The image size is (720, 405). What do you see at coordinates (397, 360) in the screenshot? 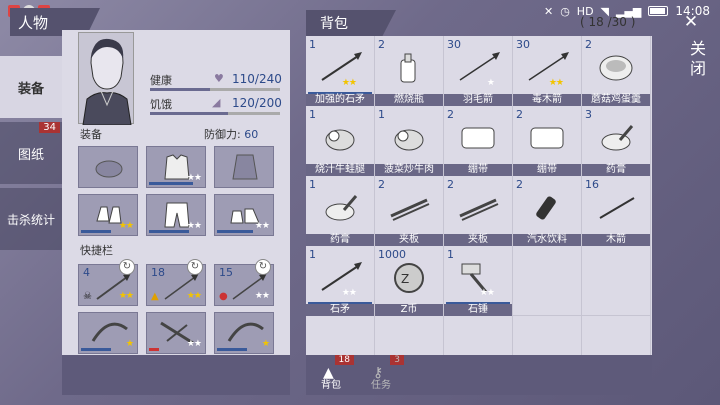
I see `quest-badge: 3` at bounding box center [397, 360].